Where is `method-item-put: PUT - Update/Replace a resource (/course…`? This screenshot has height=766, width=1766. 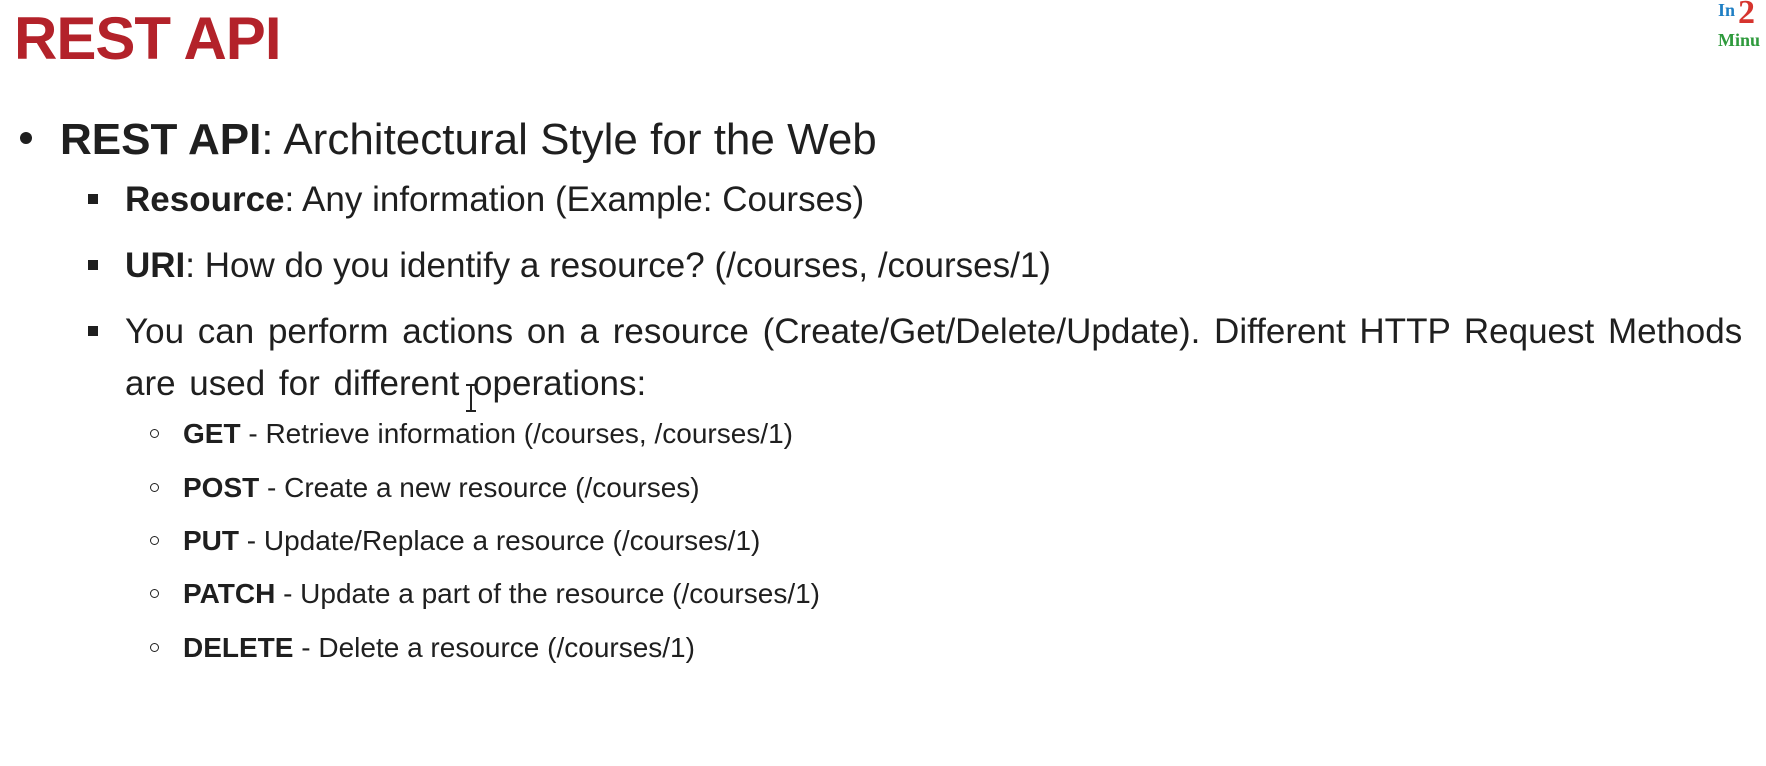
method-item-put: PUT - Update/Replace a resource (/course… is located at coordinates (455, 541).